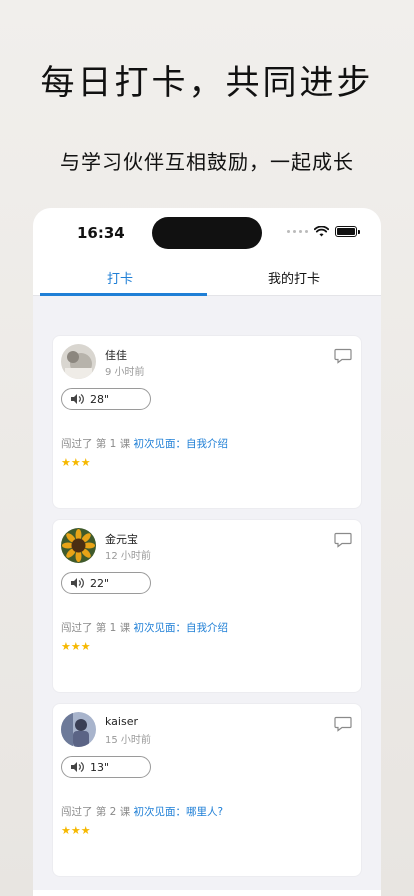  Describe the element at coordinates (120, 277) in the screenshot. I see `tab-checkin: 打卡` at that location.